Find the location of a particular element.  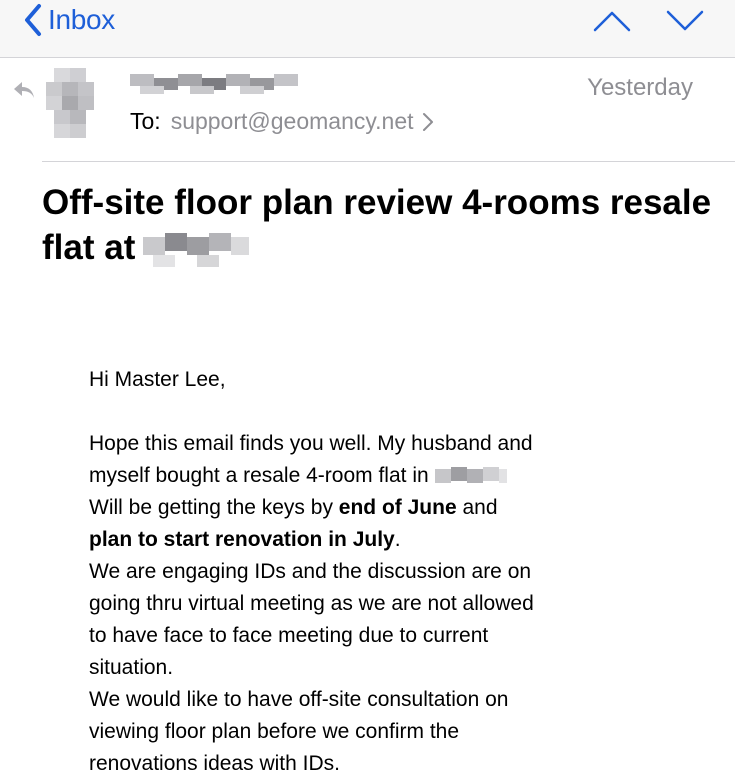

body-line: viewing floor plan before we confirm the is located at coordinates (274, 731).